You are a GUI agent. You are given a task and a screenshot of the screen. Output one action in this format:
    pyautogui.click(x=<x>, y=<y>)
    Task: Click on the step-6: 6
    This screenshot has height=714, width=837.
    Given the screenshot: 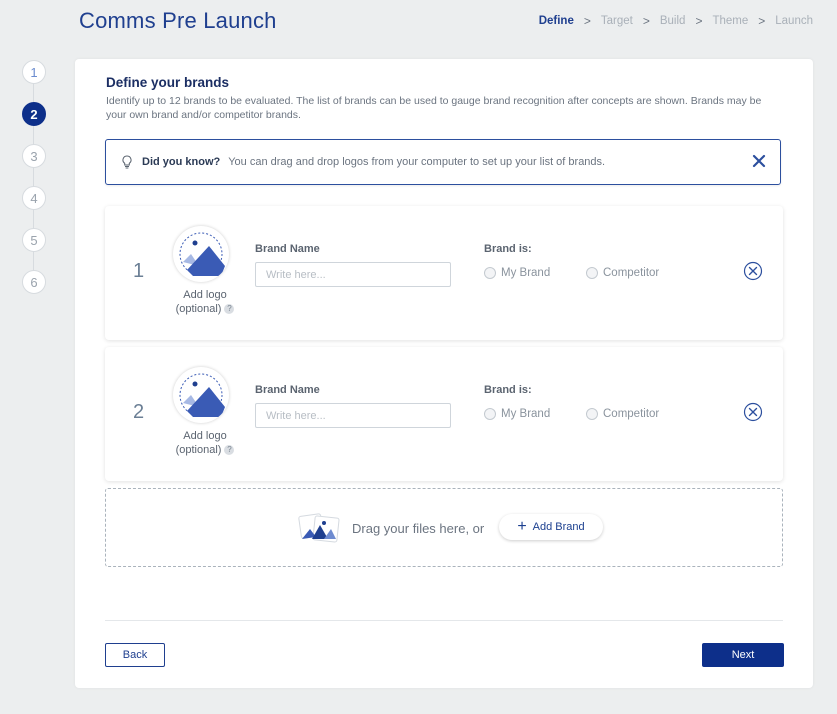 What is the action you would take?
    pyautogui.click(x=34, y=282)
    